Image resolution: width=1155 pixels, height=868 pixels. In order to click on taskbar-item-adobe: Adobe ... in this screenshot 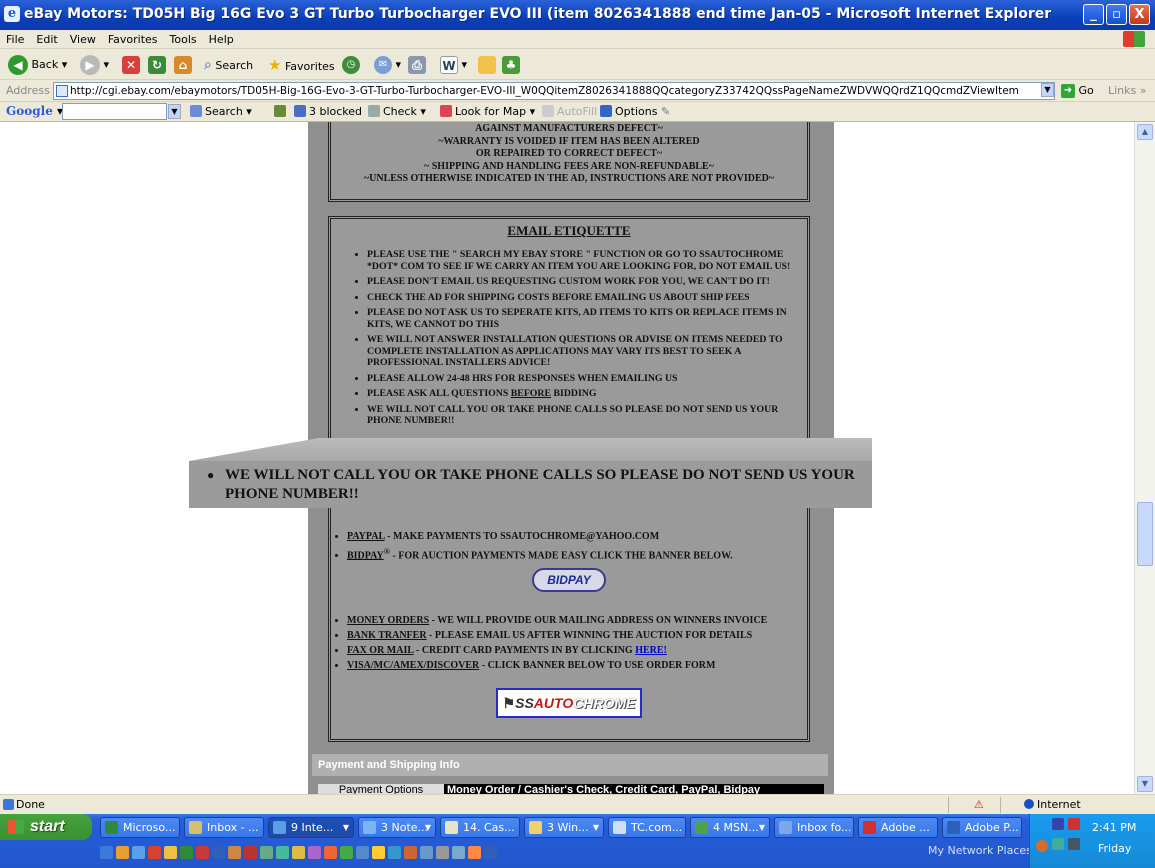, I will do `click(898, 827)`.